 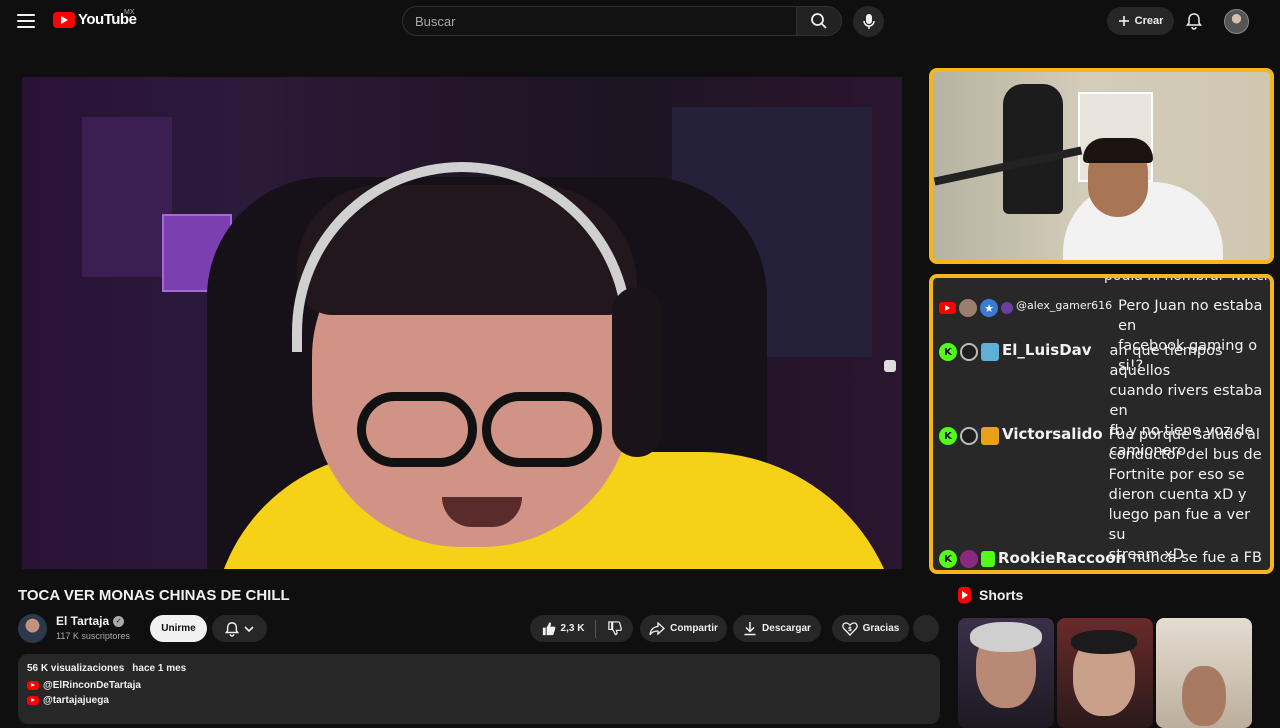 What do you see at coordinates (479, 685) in the screenshot?
I see `channel-link: @ElRinconDeTartaja` at bounding box center [479, 685].